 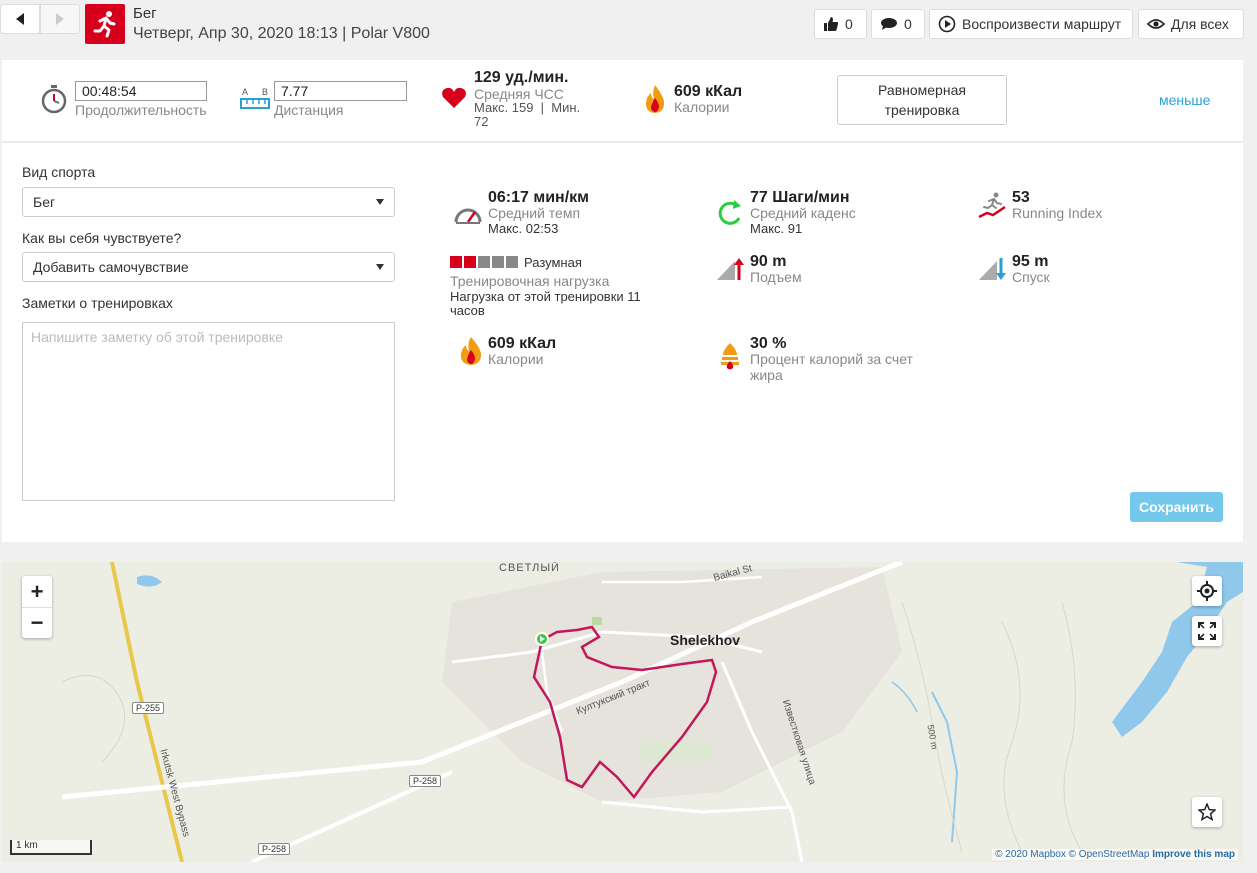 I want to click on training-benefit-button: Равномерная тренировка, so click(x=922, y=100).